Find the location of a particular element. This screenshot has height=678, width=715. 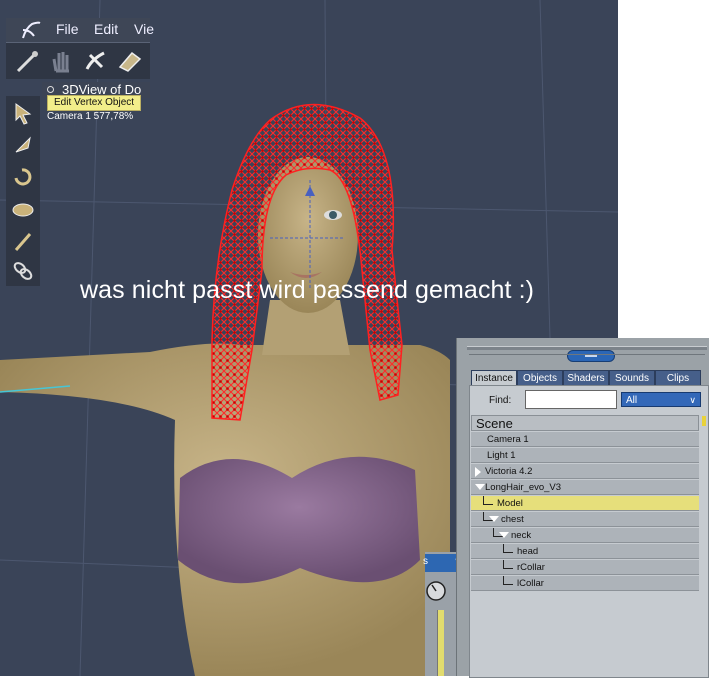

filter-value: All is located at coordinates (632, 400).